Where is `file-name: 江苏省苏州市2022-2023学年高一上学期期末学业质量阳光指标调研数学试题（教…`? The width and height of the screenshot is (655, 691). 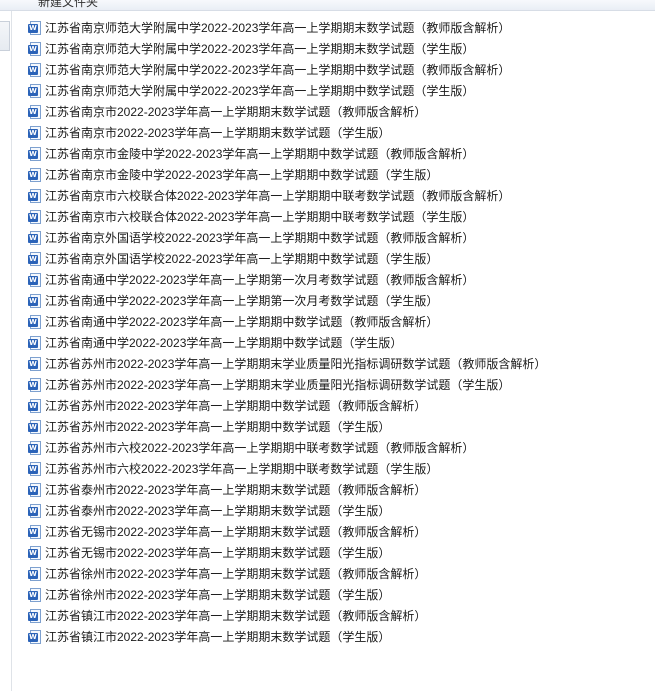 file-name: 江苏省苏州市2022-2023学年高一上学期期末学业质量阳光指标调研数学试题（教… is located at coordinates (296, 364).